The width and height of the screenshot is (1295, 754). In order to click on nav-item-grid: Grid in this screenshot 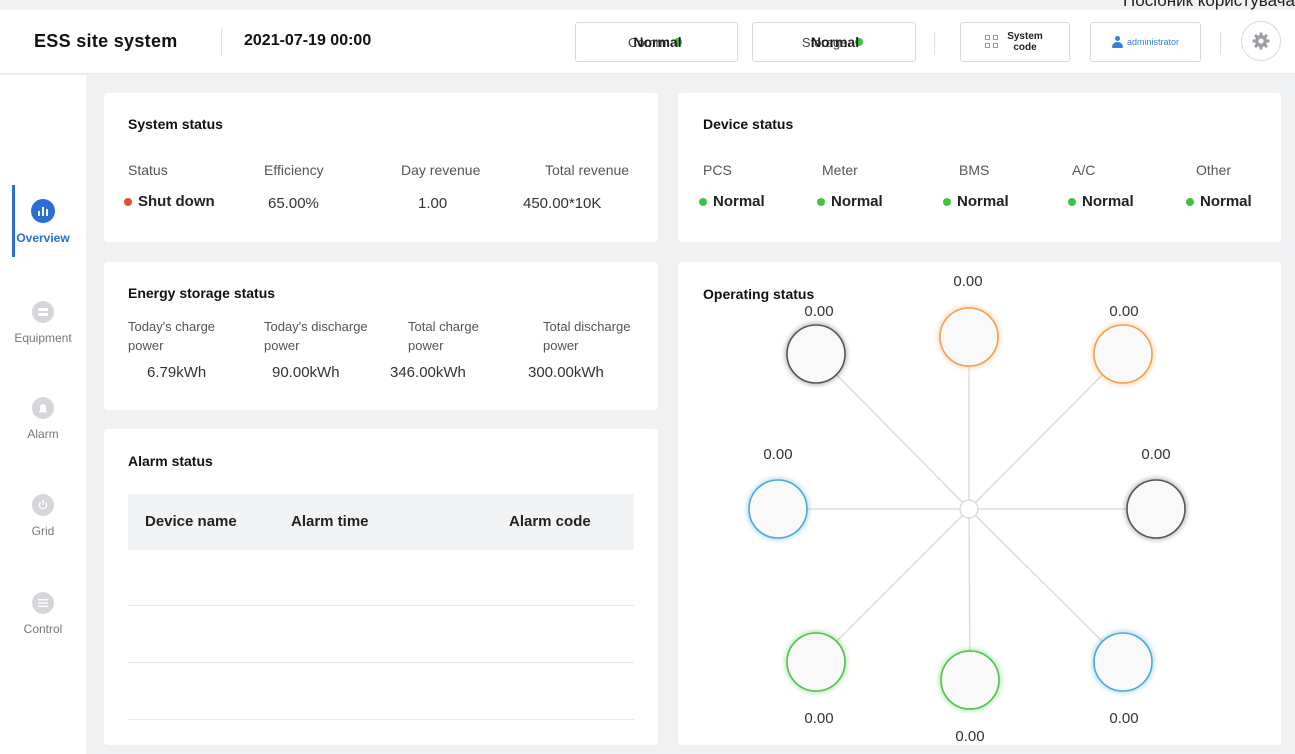, I will do `click(43, 516)`.